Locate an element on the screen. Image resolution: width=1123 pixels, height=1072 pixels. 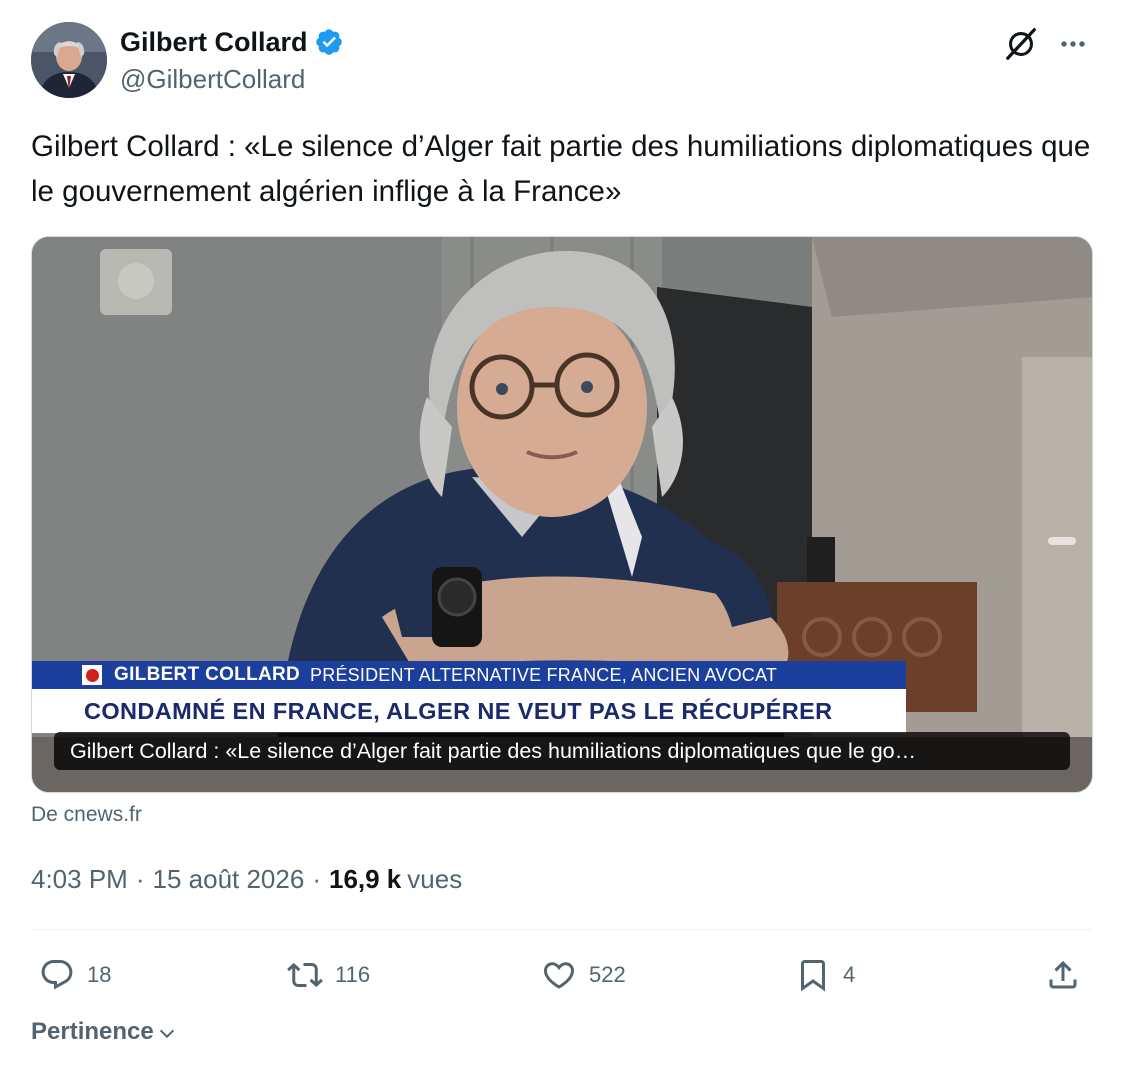
handle: @GilbertCollard is located at coordinates (232, 79).